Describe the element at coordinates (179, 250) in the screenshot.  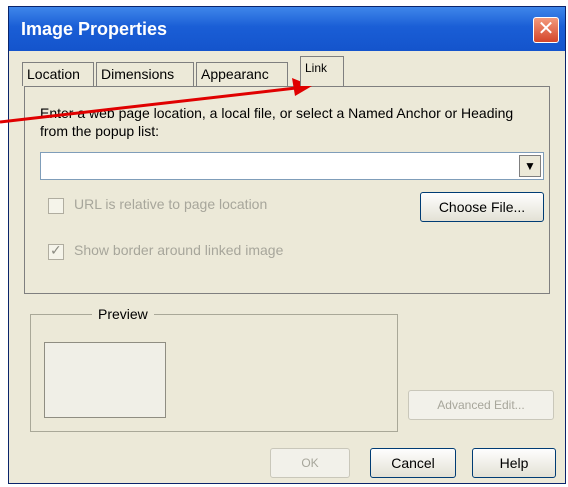
I see `show-border-label: Show border around linked image` at that location.